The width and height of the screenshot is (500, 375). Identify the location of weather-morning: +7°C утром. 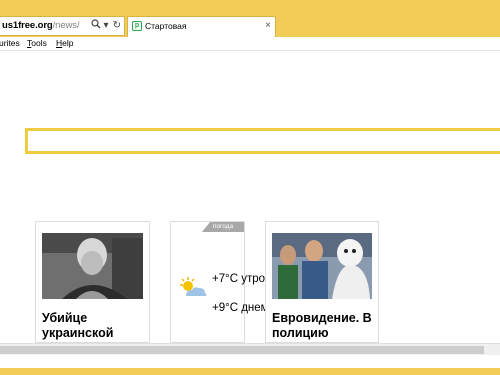
(242, 279).